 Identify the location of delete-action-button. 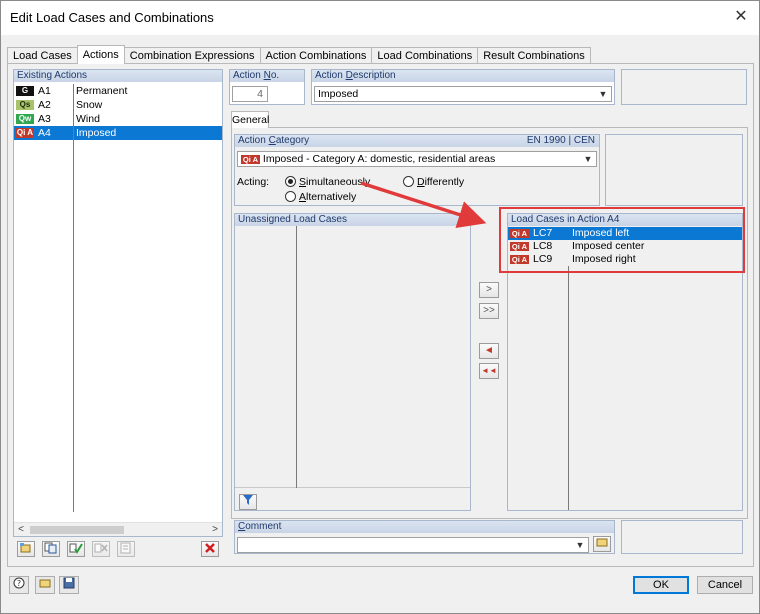
(210, 549).